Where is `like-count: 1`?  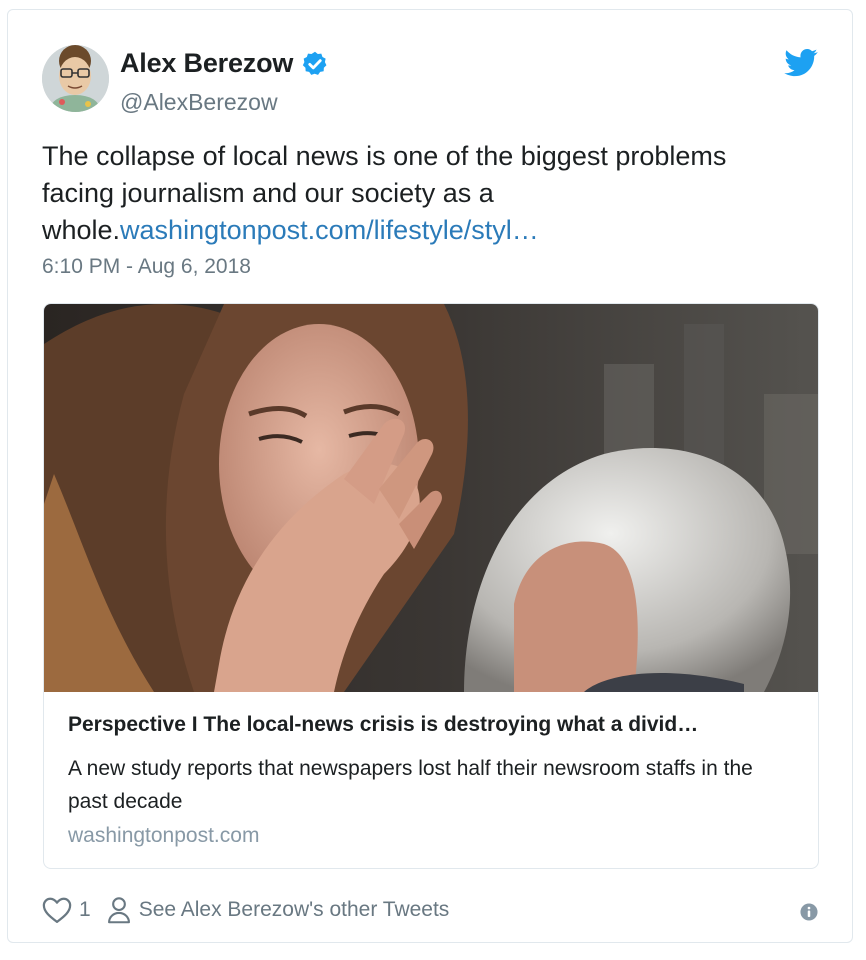 like-count: 1 is located at coordinates (85, 909).